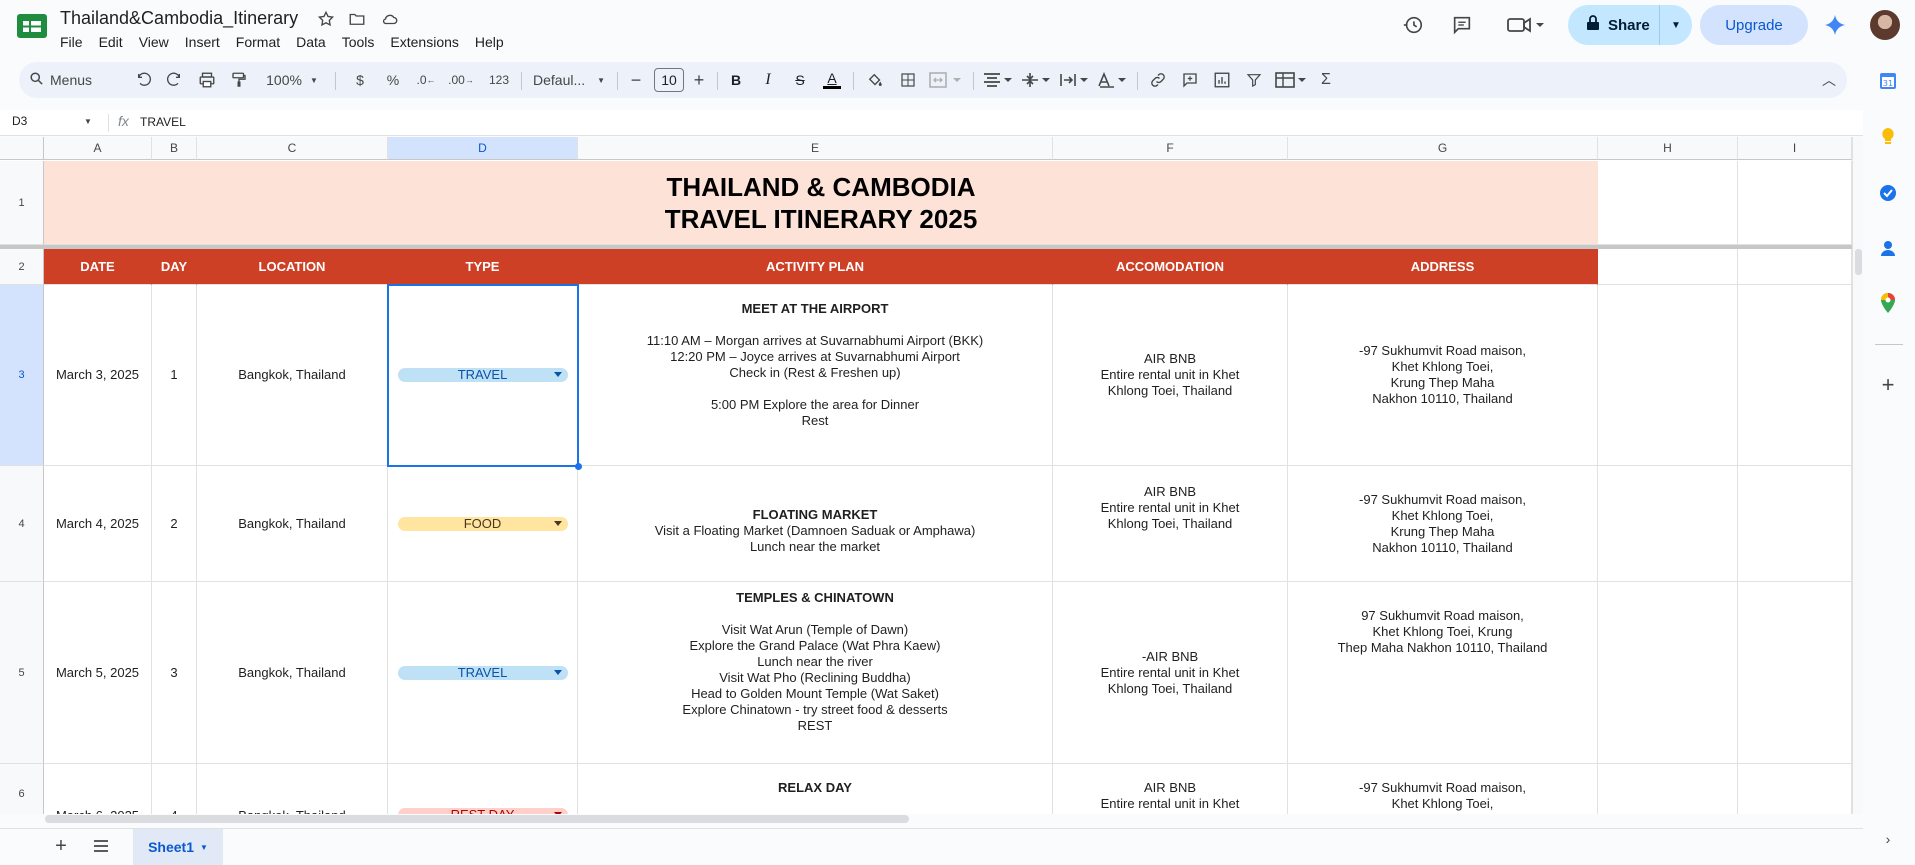  Describe the element at coordinates (946, 80) in the screenshot. I see `merge-cells-icon` at that location.